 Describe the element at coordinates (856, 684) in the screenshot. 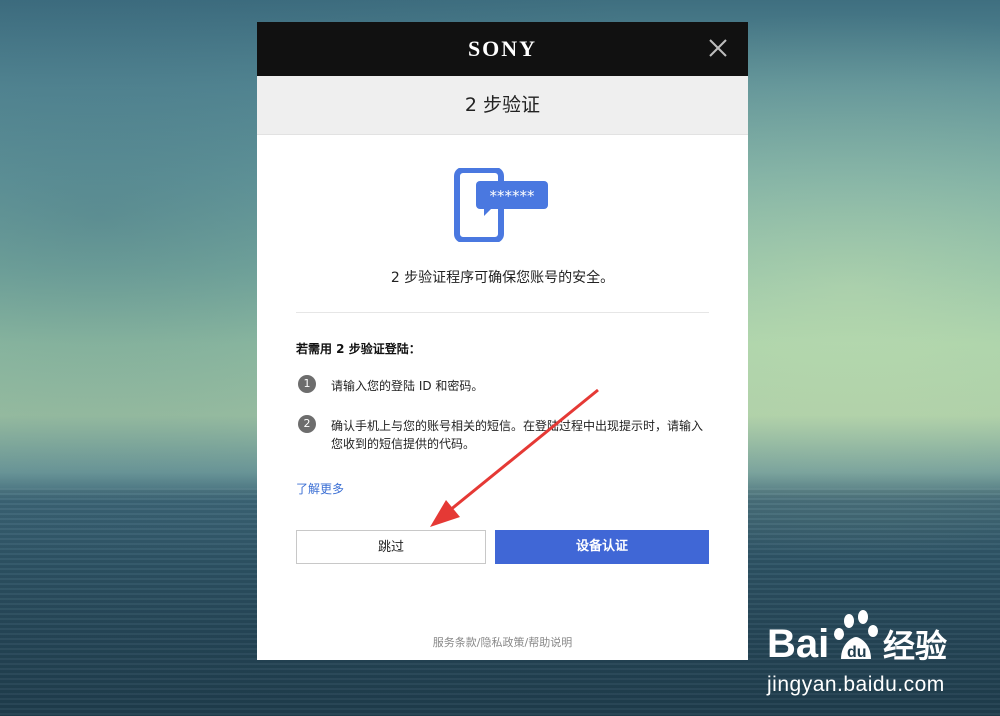

I see `watermark-url: jingyan.baidu.com` at that location.